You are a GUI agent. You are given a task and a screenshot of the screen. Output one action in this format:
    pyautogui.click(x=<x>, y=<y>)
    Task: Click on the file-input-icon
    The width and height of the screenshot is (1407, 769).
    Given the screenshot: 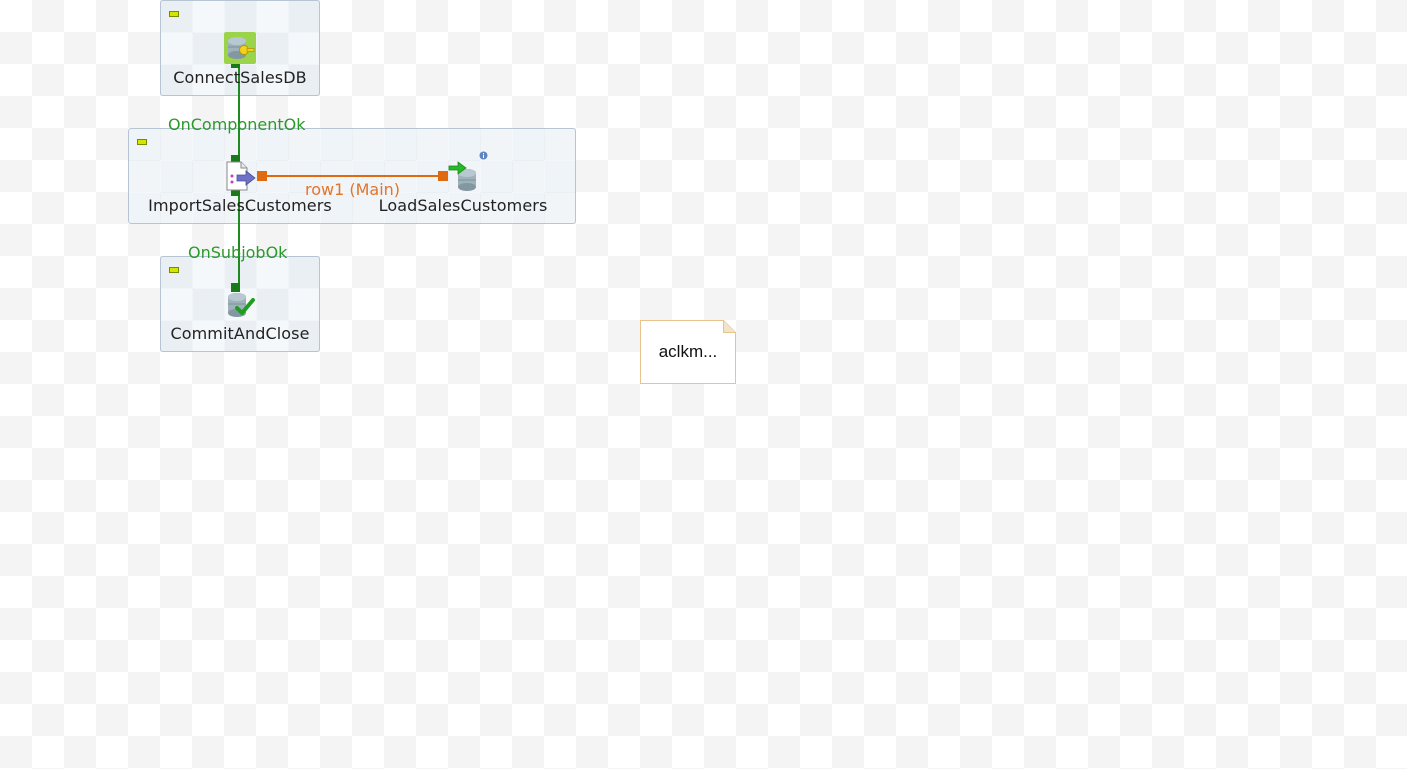 What is the action you would take?
    pyautogui.click(x=240, y=176)
    